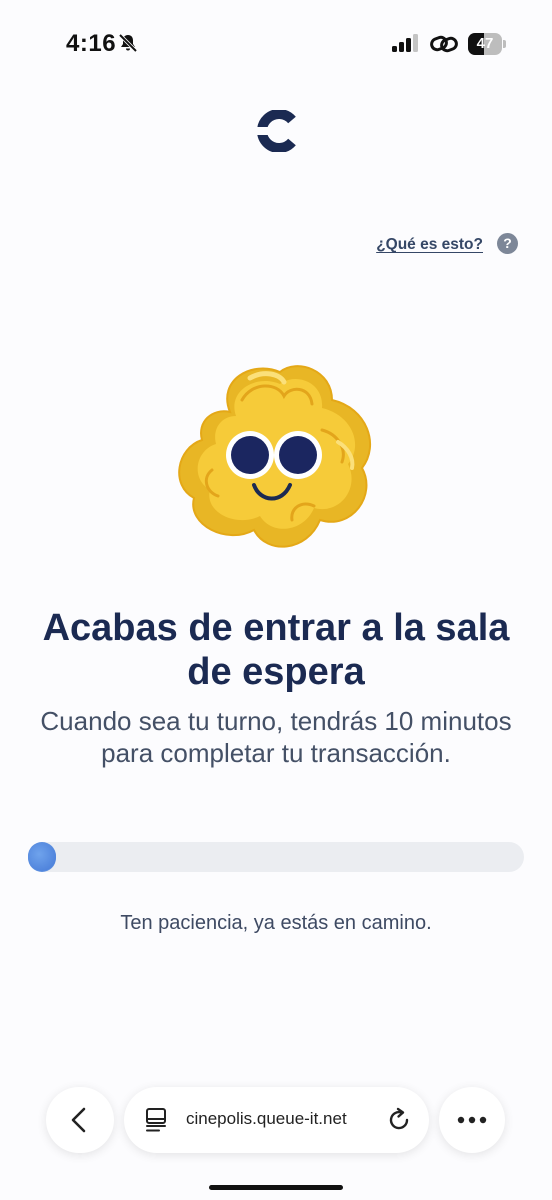 This screenshot has height=1200, width=552. I want to click on progress-indicator, so click(42, 857).